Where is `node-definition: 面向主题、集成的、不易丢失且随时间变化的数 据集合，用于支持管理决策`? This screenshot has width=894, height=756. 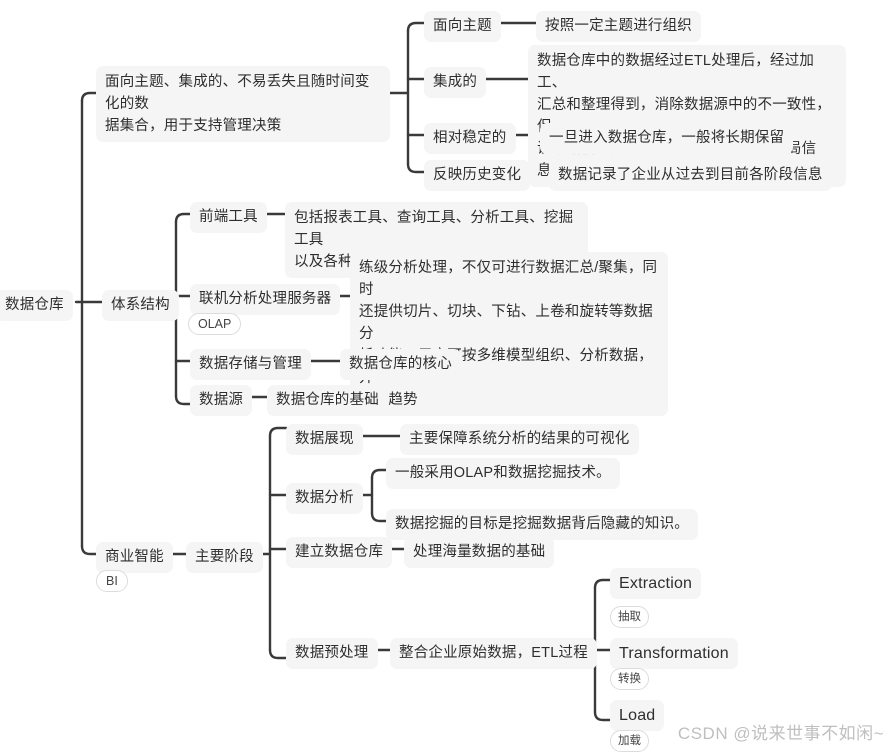 node-definition: 面向主题、集成的、不易丢失且随时间变化的数 据集合，用于支持管理决策 is located at coordinates (243, 104).